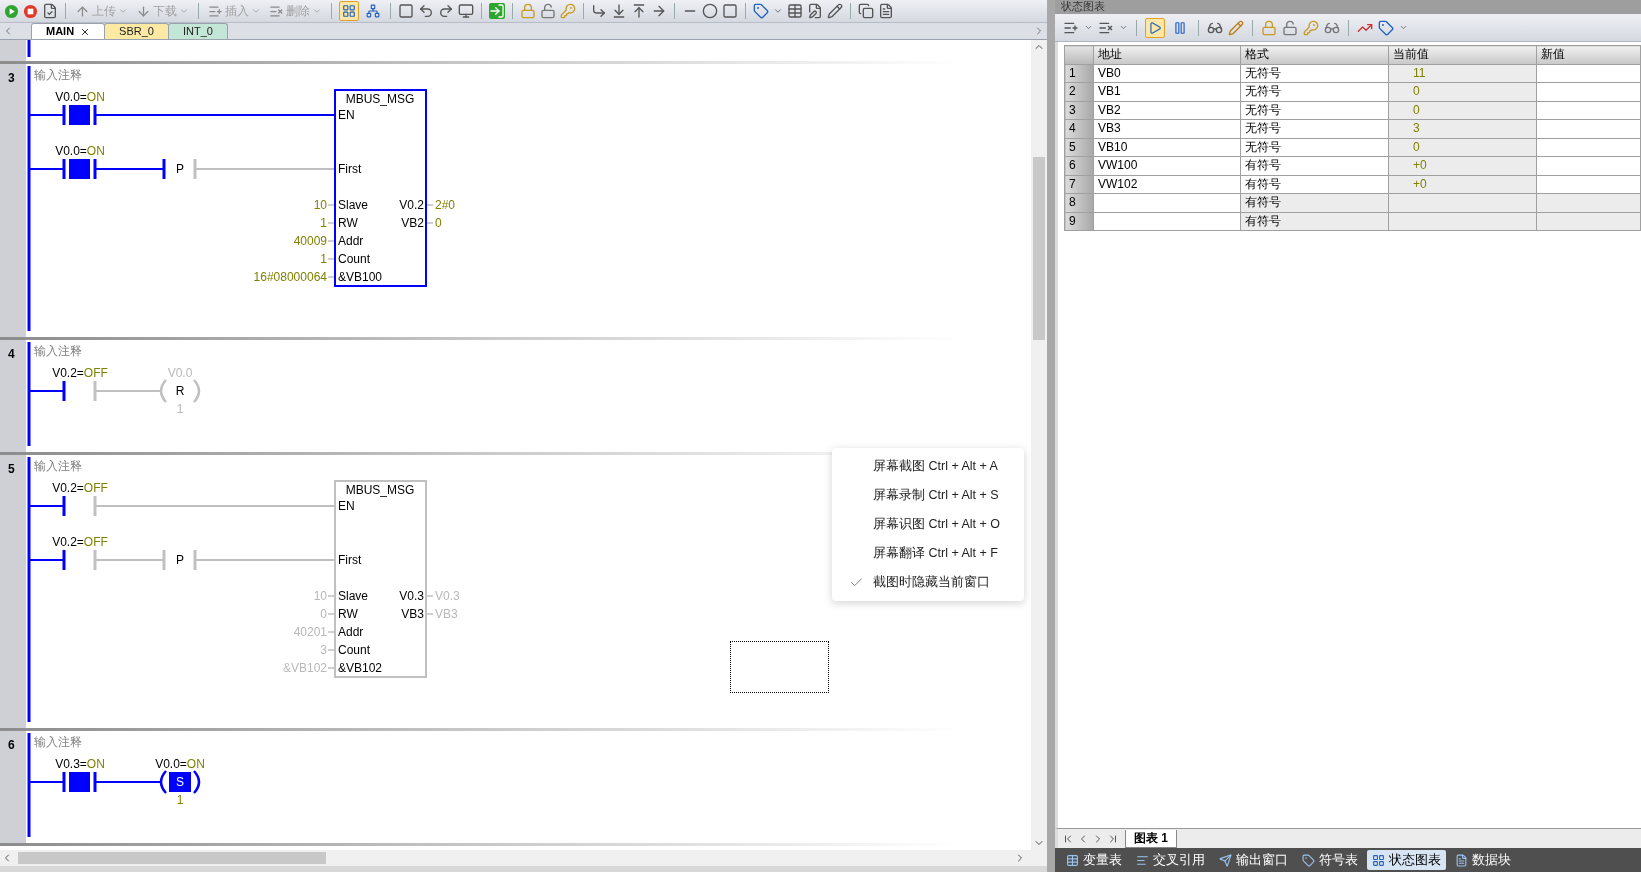 The image size is (1641, 872). Describe the element at coordinates (1167, 54) in the screenshot. I see `column-header: 地址` at that location.